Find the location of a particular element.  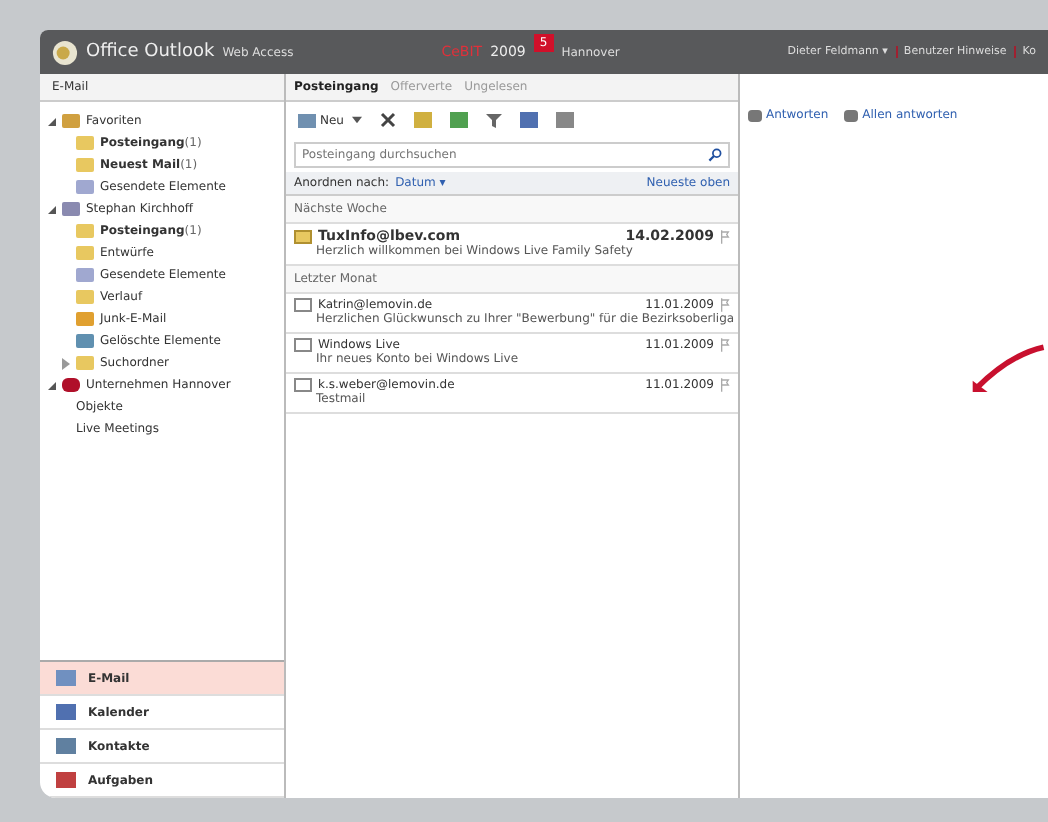

delete-icon is located at coordinates (387, 120).